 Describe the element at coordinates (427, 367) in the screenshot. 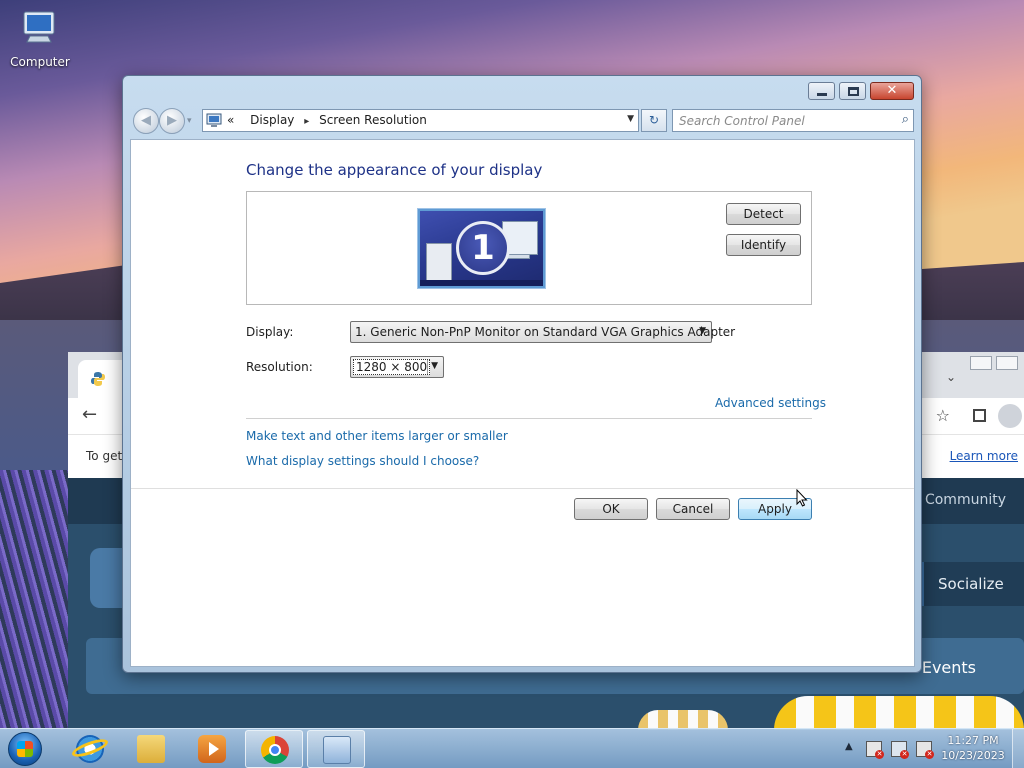

I see `combo-separator` at that location.